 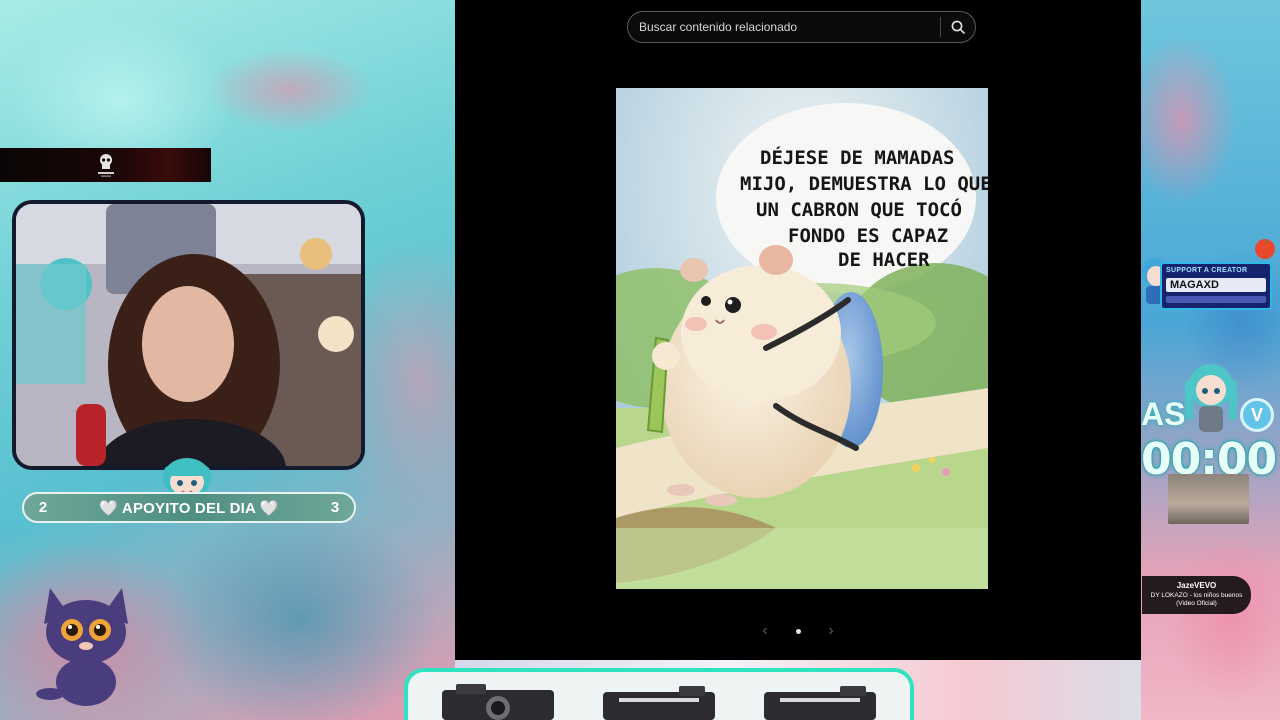 I want to click on now-playing-artist: JazeVEVO, so click(x=1196, y=585).